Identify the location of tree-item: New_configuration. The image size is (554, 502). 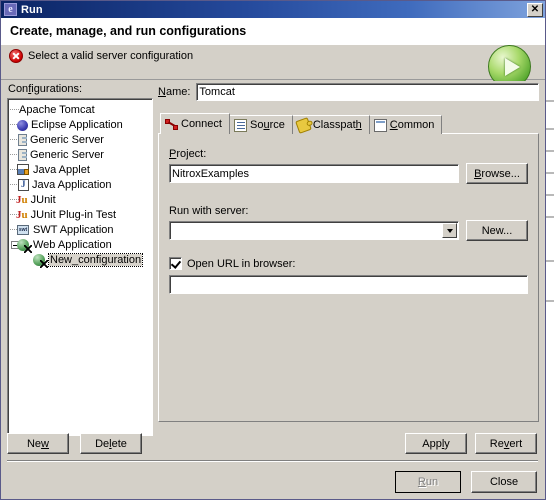
(80, 260).